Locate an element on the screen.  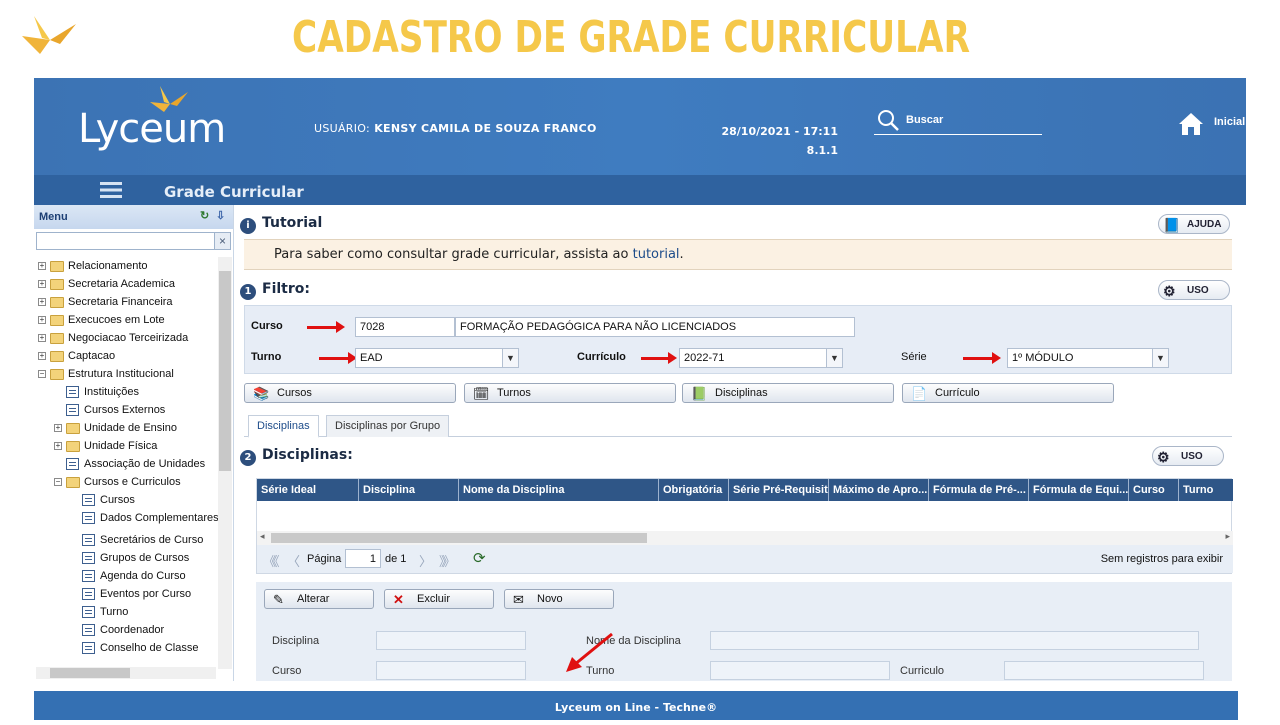
col-nome-disciplina: Nome da Disciplina is located at coordinates (559, 490).